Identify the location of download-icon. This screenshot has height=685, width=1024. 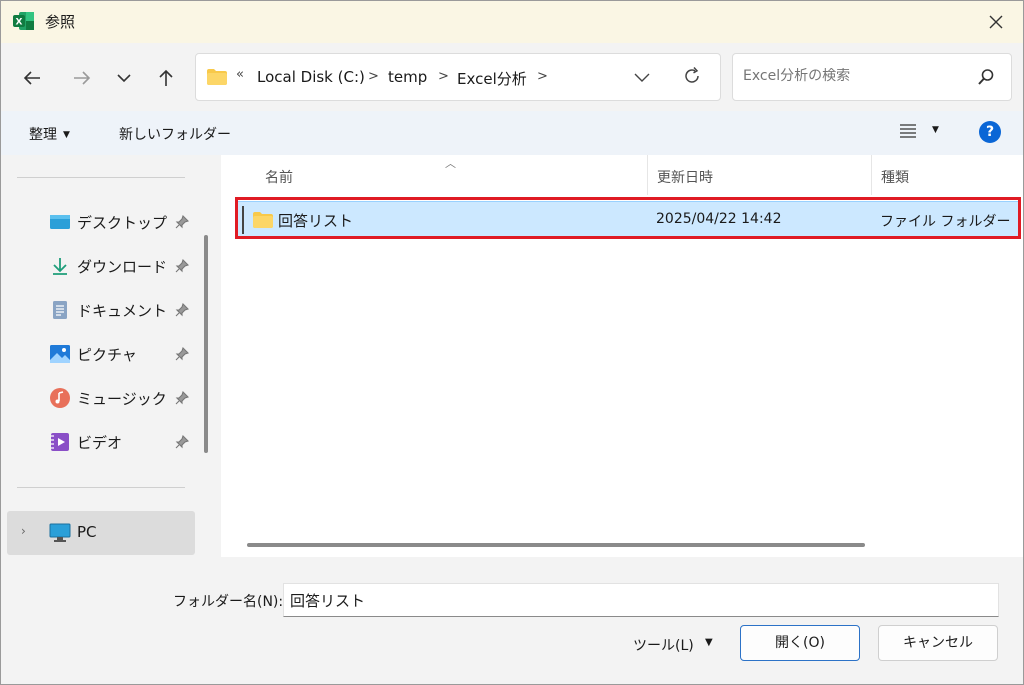
(60, 266).